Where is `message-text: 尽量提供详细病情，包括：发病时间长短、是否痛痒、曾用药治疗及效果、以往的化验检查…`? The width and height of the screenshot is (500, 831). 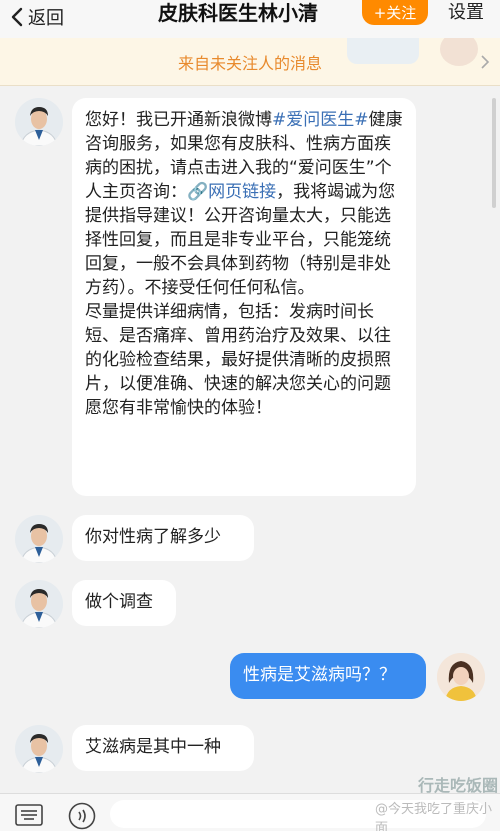
message-text: 尽量提供详细病情，包括：发病时间长短、是否痛痒、曾用药治疗及效果、以往的化验检查… is located at coordinates (238, 348).